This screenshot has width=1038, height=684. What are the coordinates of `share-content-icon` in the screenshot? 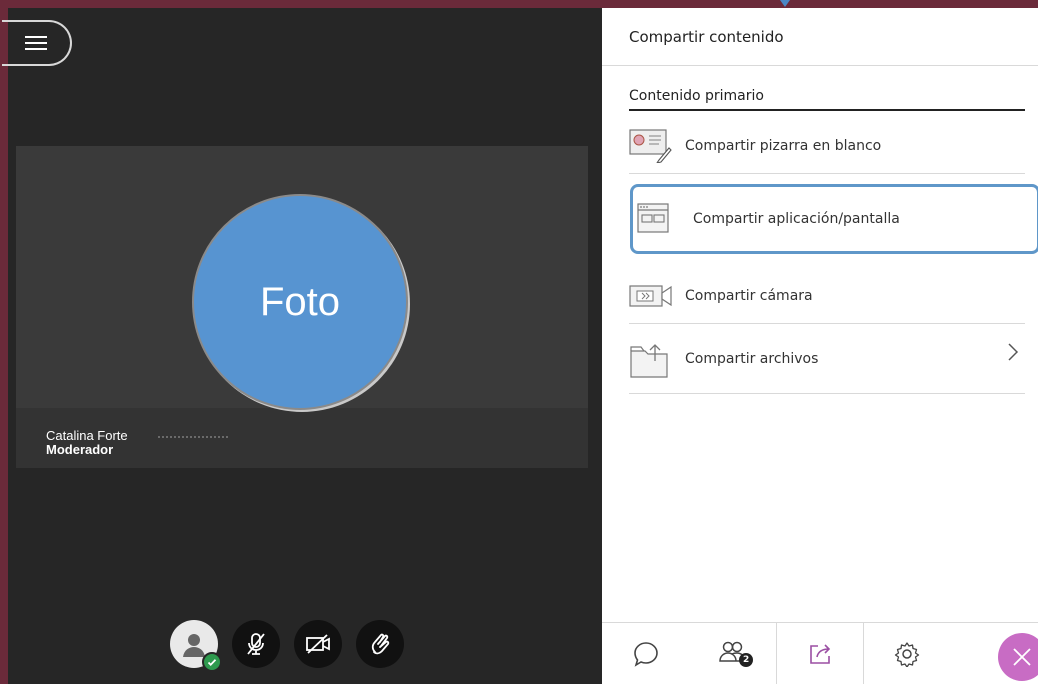 It's located at (820, 654).